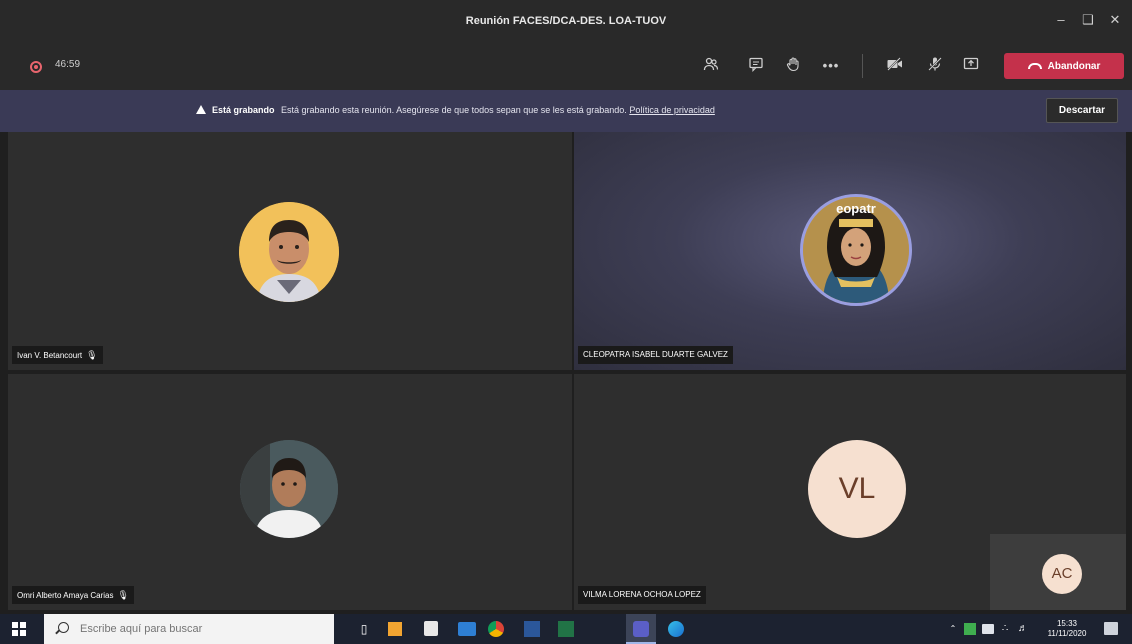  I want to click on participant-name-tag: Ivan V. Betancourt 🎙, so click(57, 355).